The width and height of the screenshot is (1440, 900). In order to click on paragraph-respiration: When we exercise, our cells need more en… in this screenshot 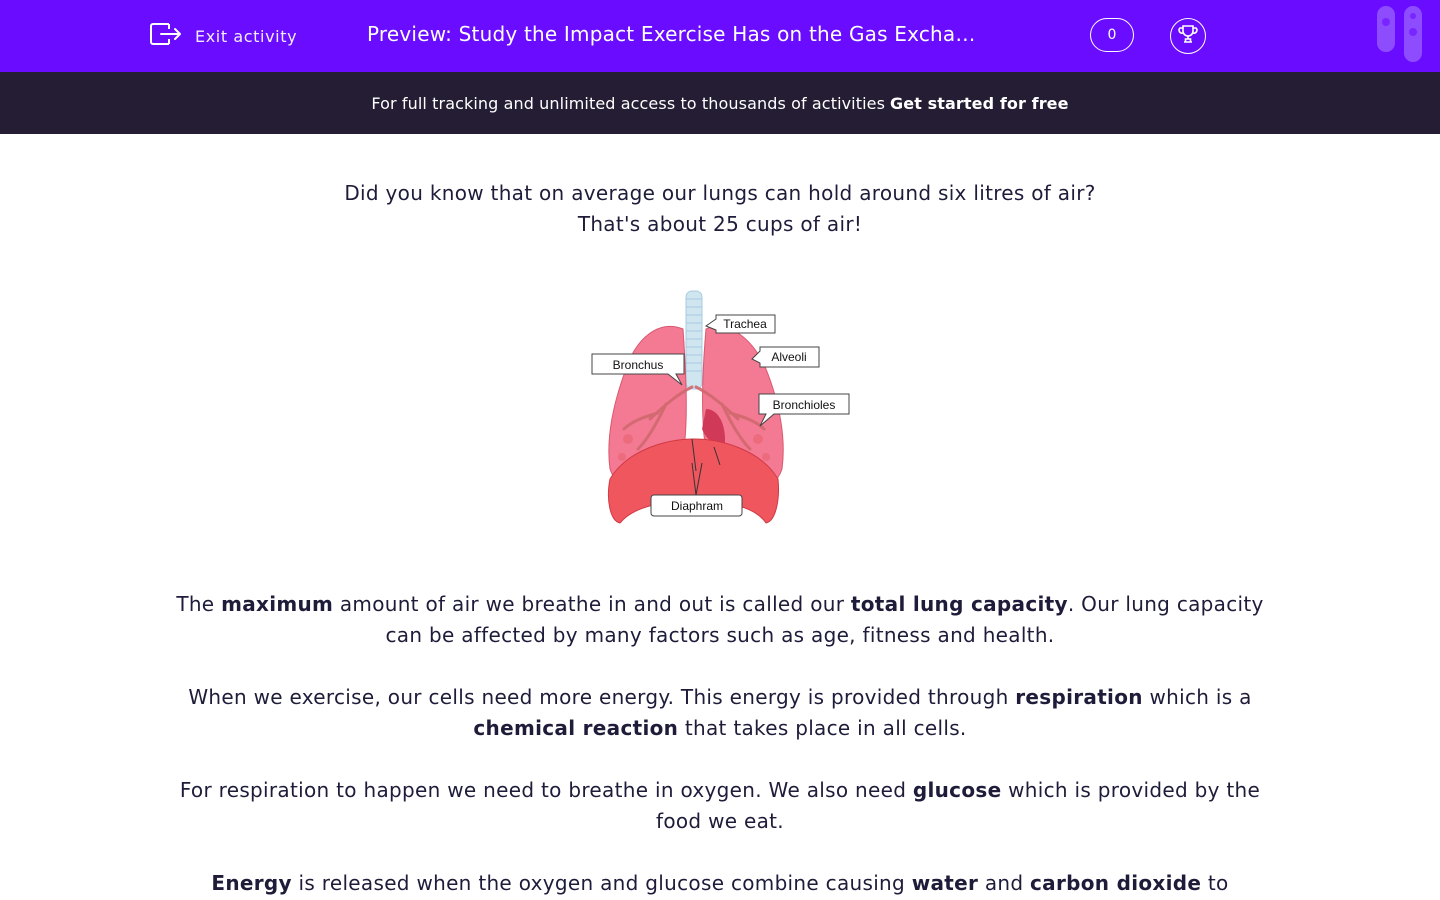, I will do `click(720, 713)`.